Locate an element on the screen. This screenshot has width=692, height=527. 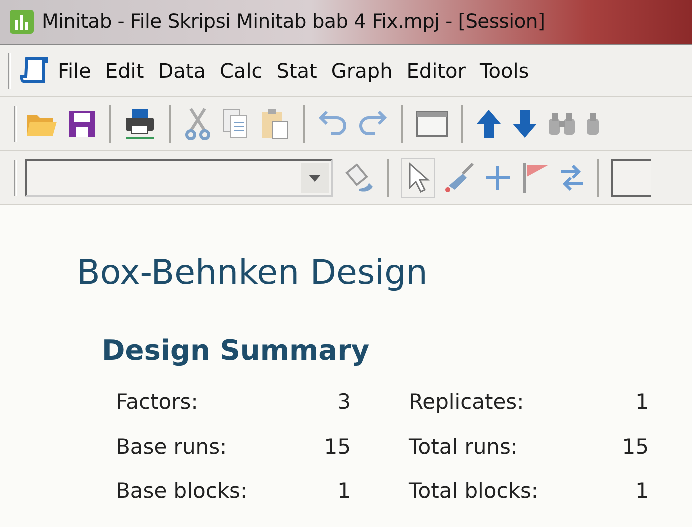
menu-item: File is located at coordinates (74, 71).